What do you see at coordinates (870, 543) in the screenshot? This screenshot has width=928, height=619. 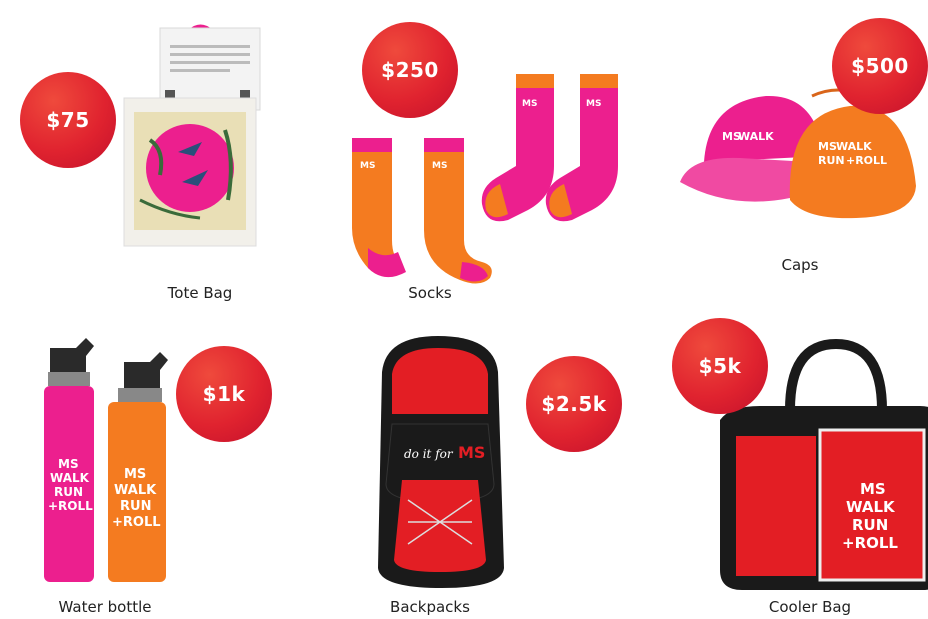 I see `cooler-text-roll: +ROLL` at bounding box center [870, 543].